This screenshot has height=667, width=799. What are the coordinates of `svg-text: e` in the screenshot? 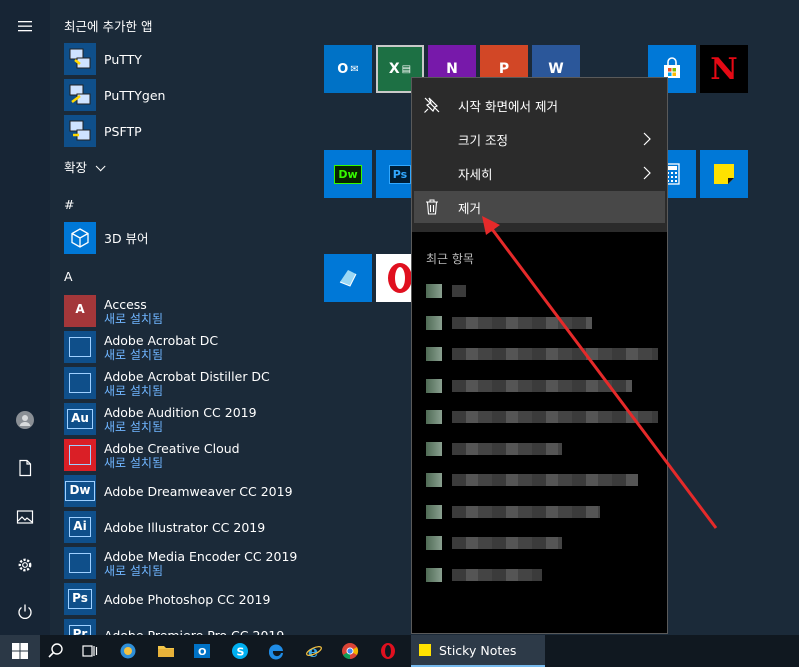 It's located at (313, 651).